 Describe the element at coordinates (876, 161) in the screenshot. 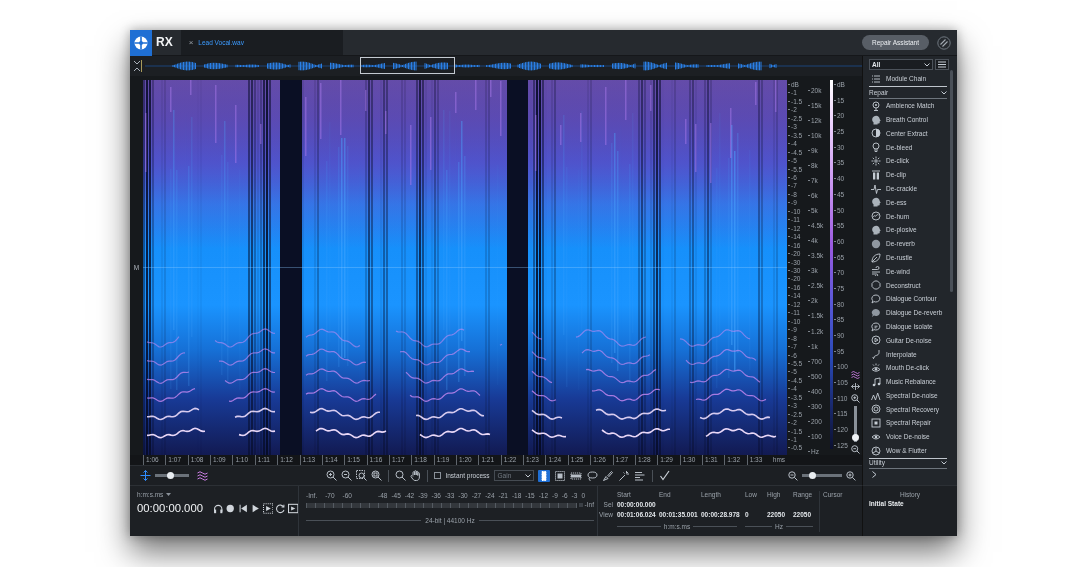

I see `burst-icon` at that location.